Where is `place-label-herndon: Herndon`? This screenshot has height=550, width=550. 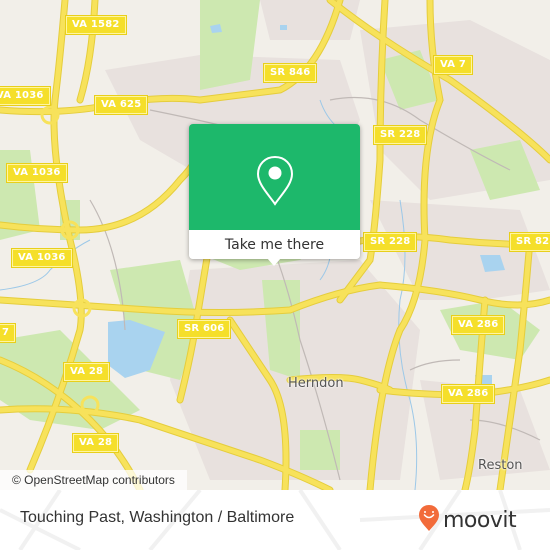 place-label-herndon: Herndon is located at coordinates (316, 383).